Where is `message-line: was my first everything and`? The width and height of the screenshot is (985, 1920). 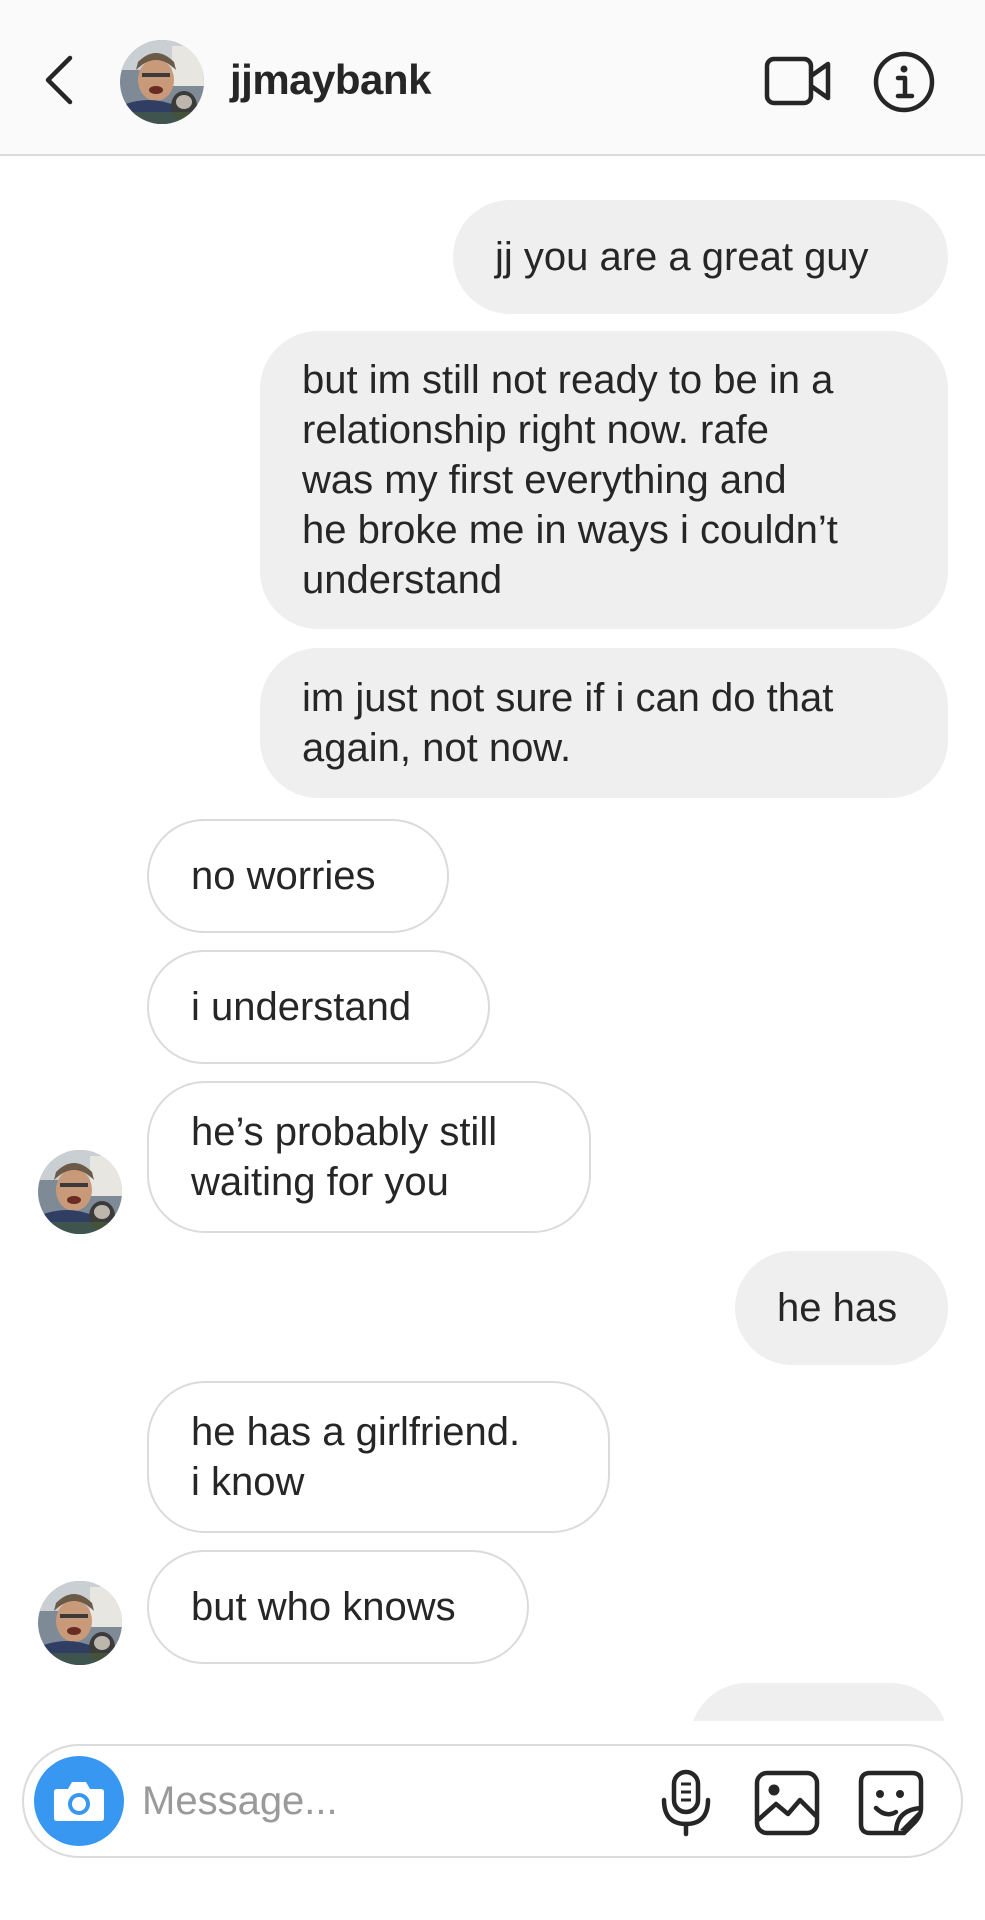
message-line: was my first everything and is located at coordinates (544, 480).